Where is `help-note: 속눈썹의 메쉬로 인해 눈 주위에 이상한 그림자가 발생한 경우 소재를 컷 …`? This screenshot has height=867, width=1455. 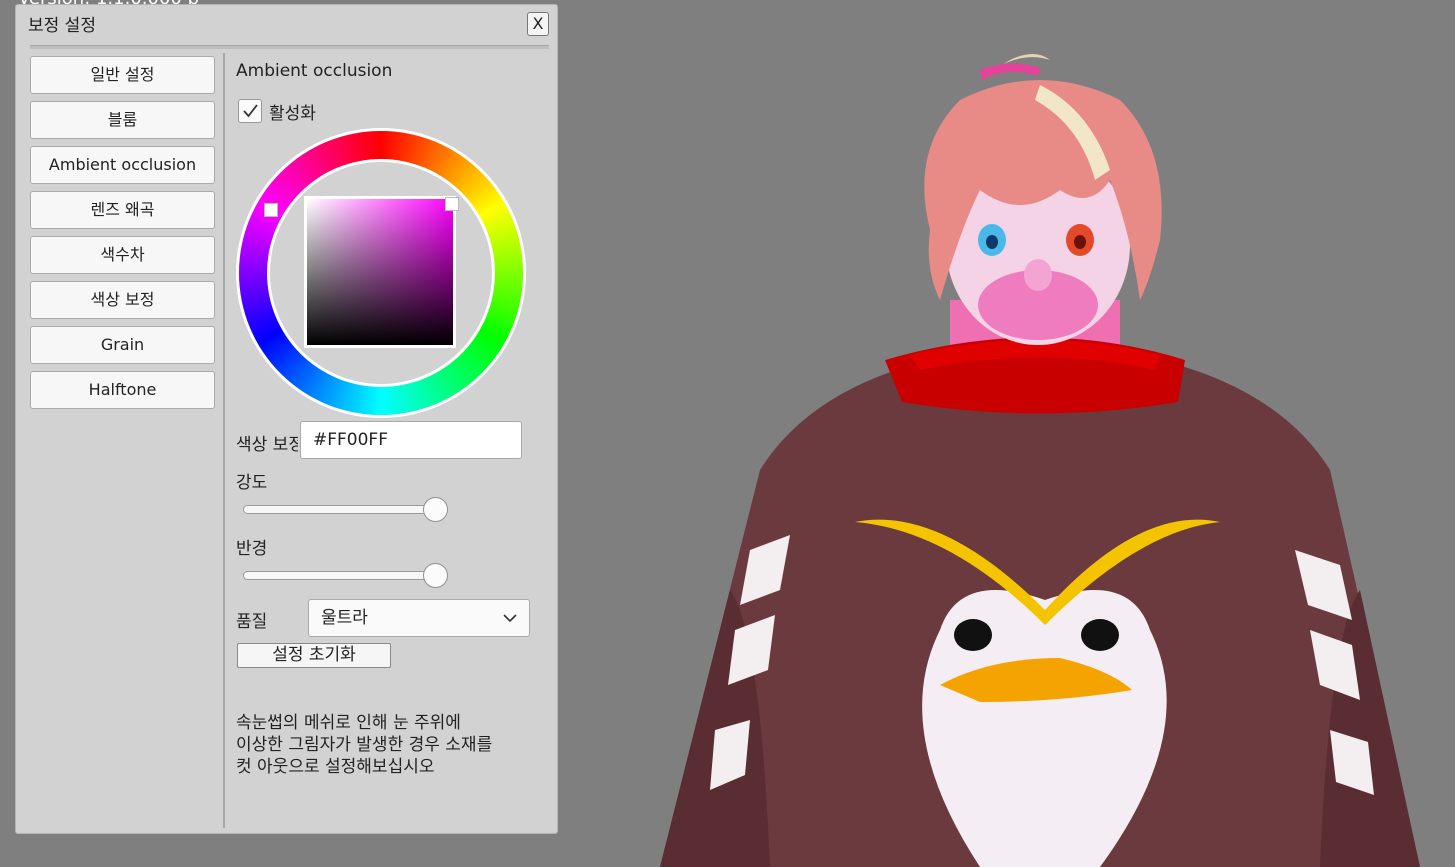
help-note: 속눈썹의 메쉬로 인해 눈 주위에 이상한 그림자가 발생한 경우 소재를 컷 … is located at coordinates (364, 745).